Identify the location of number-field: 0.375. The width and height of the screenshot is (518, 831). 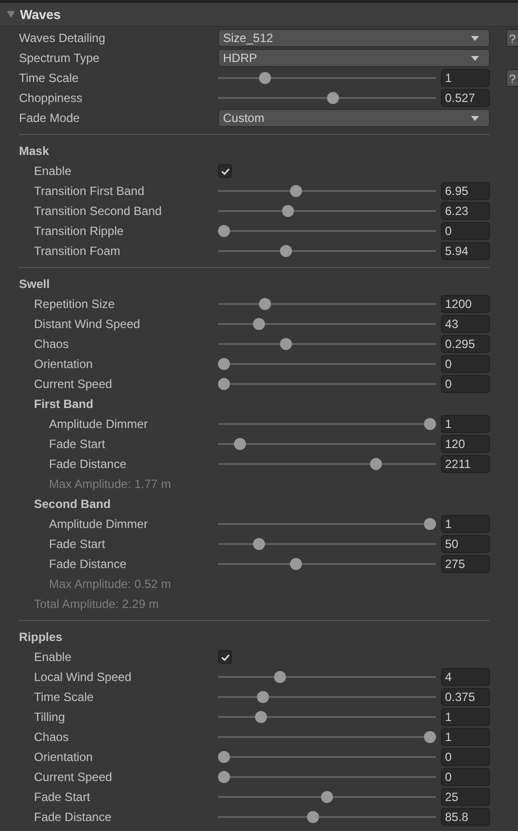
(465, 697).